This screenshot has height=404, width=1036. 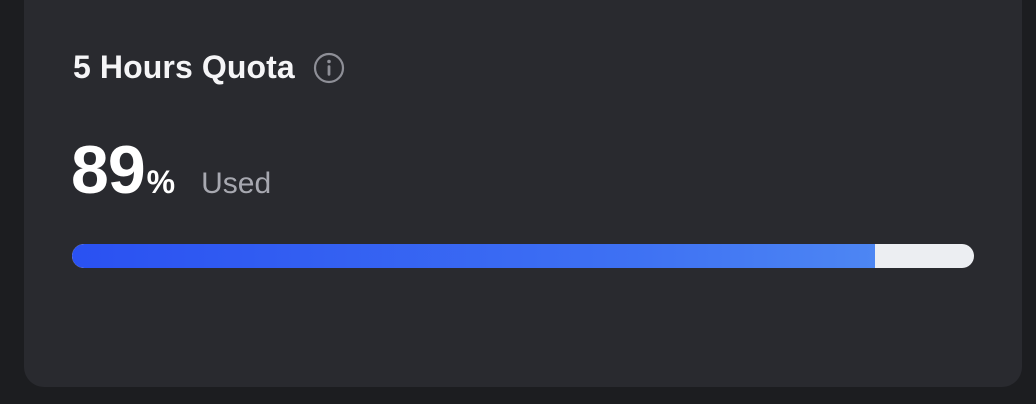 I want to click on usage-used-label: Used, so click(x=236, y=183).